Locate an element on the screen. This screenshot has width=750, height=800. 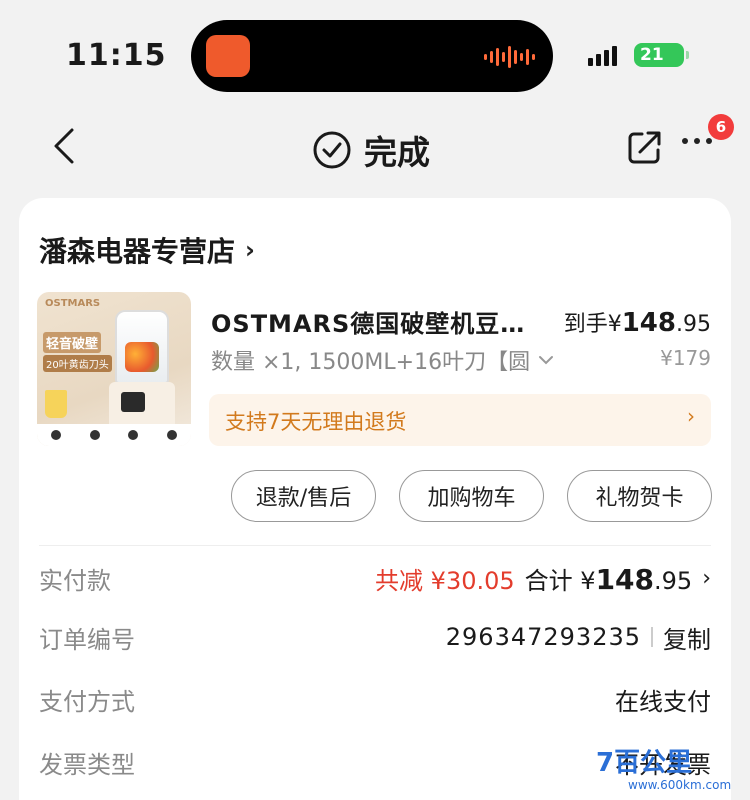
paid-label: 实付款 is located at coordinates (75, 580).